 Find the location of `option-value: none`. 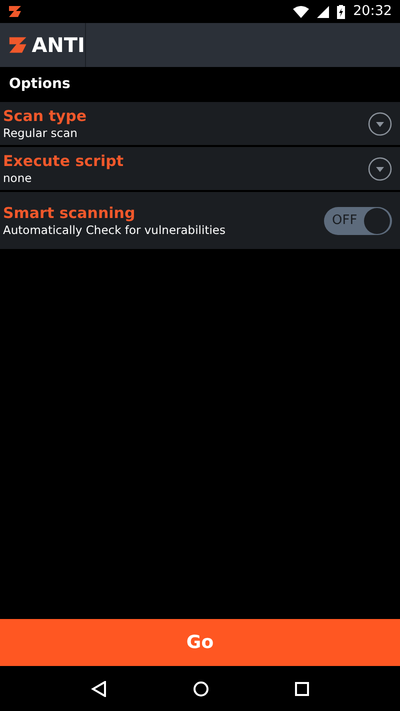

option-value: none is located at coordinates (18, 178).